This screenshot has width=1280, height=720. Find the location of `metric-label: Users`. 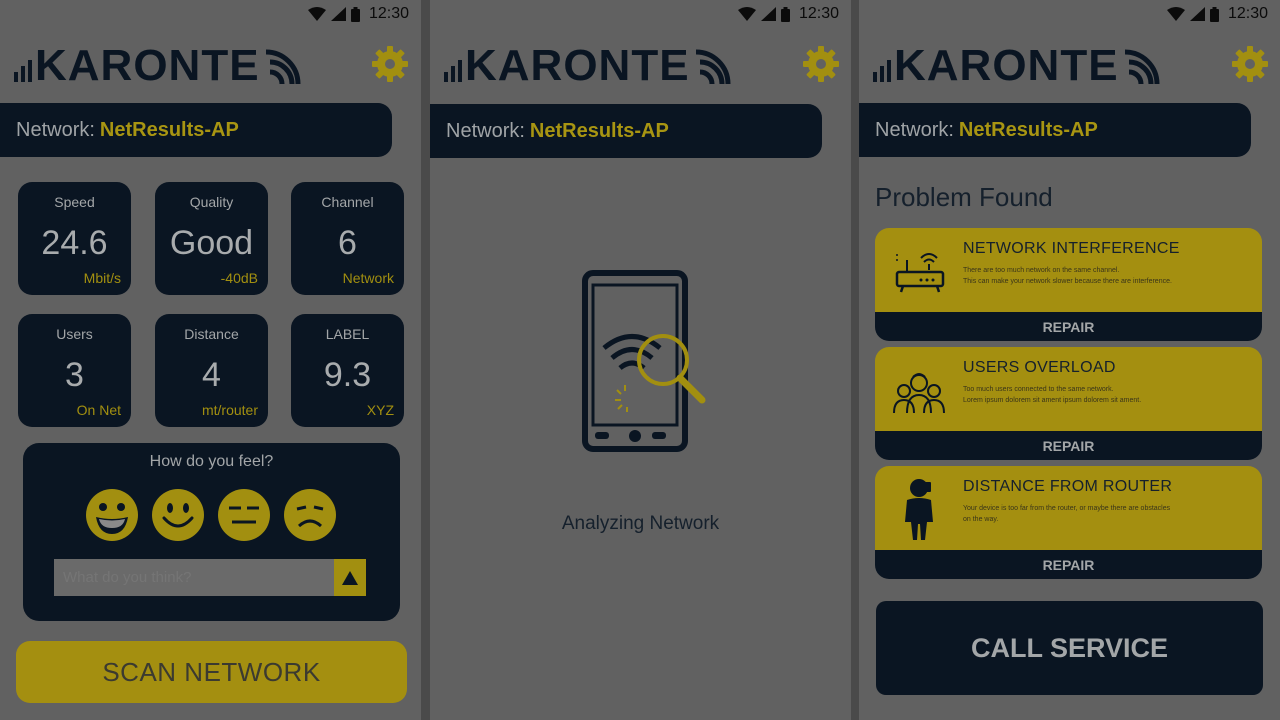

metric-label: Users is located at coordinates (74, 334).